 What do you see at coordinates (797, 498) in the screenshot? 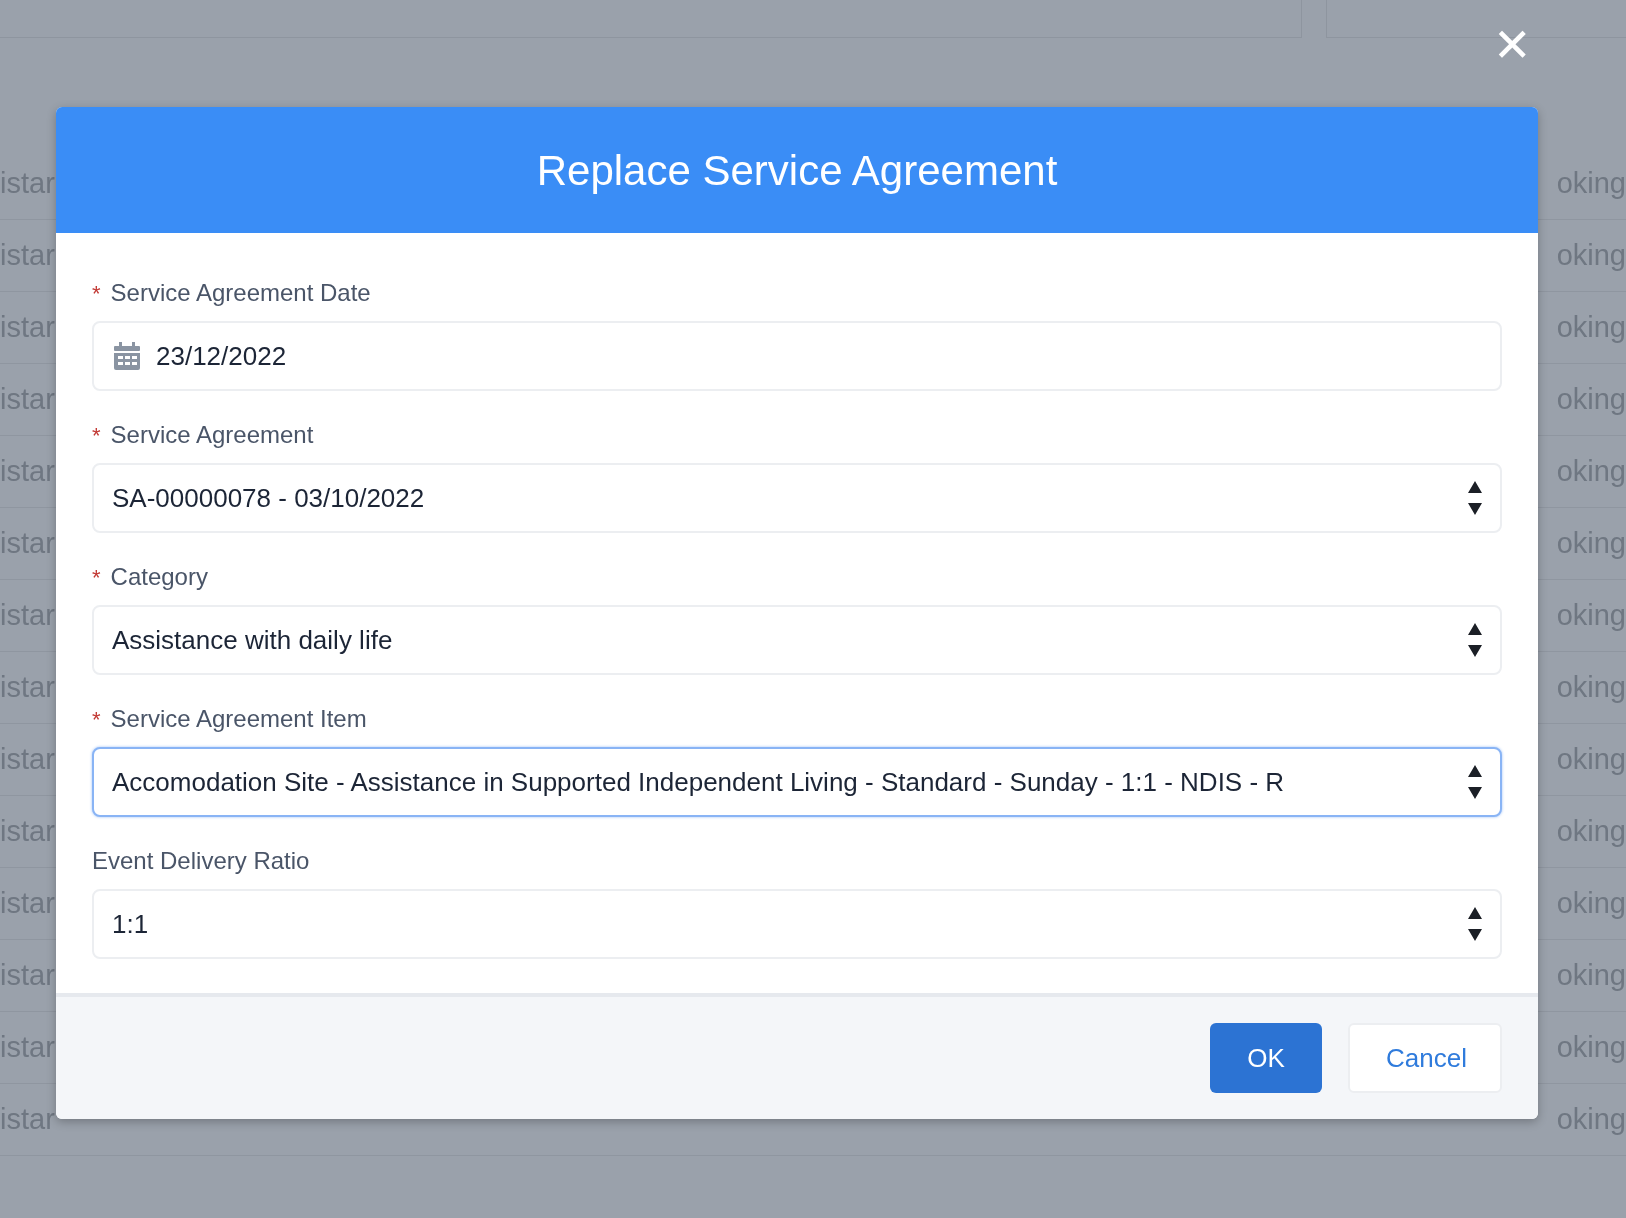
I see `select-field: SA-00000078 - 03/10/2022` at bounding box center [797, 498].